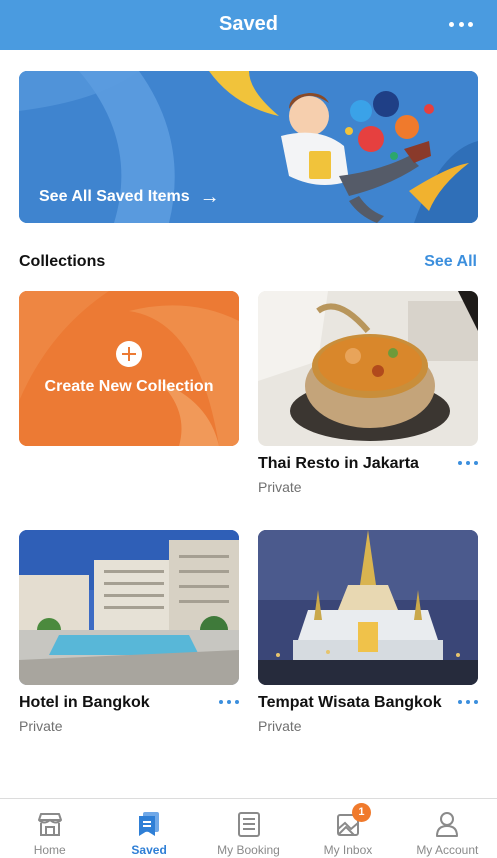 This screenshot has width=497, height=858. Describe the element at coordinates (447, 824) in the screenshot. I see `account-icon` at that location.